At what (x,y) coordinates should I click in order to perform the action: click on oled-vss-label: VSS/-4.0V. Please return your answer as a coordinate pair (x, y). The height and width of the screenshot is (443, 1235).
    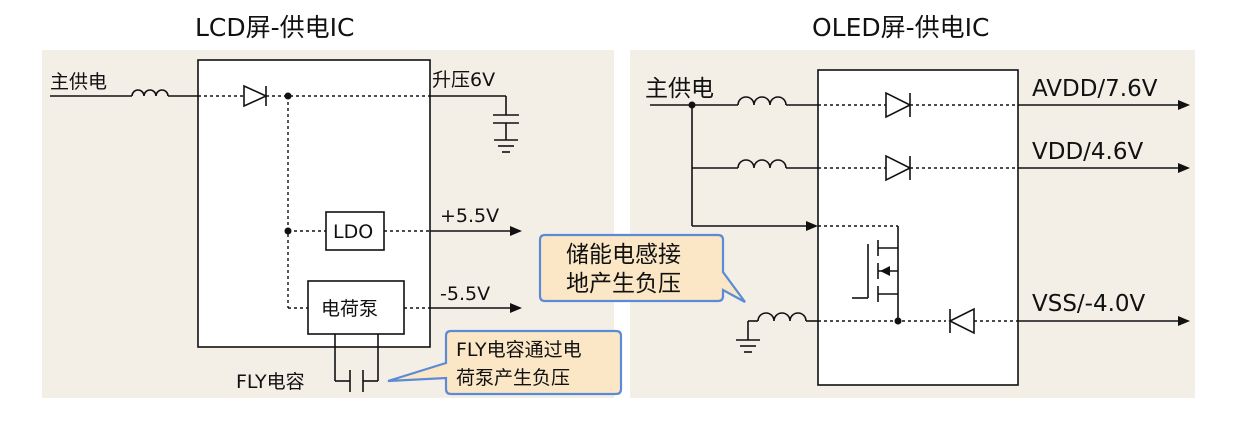
    Looking at the image, I should click on (1089, 304).